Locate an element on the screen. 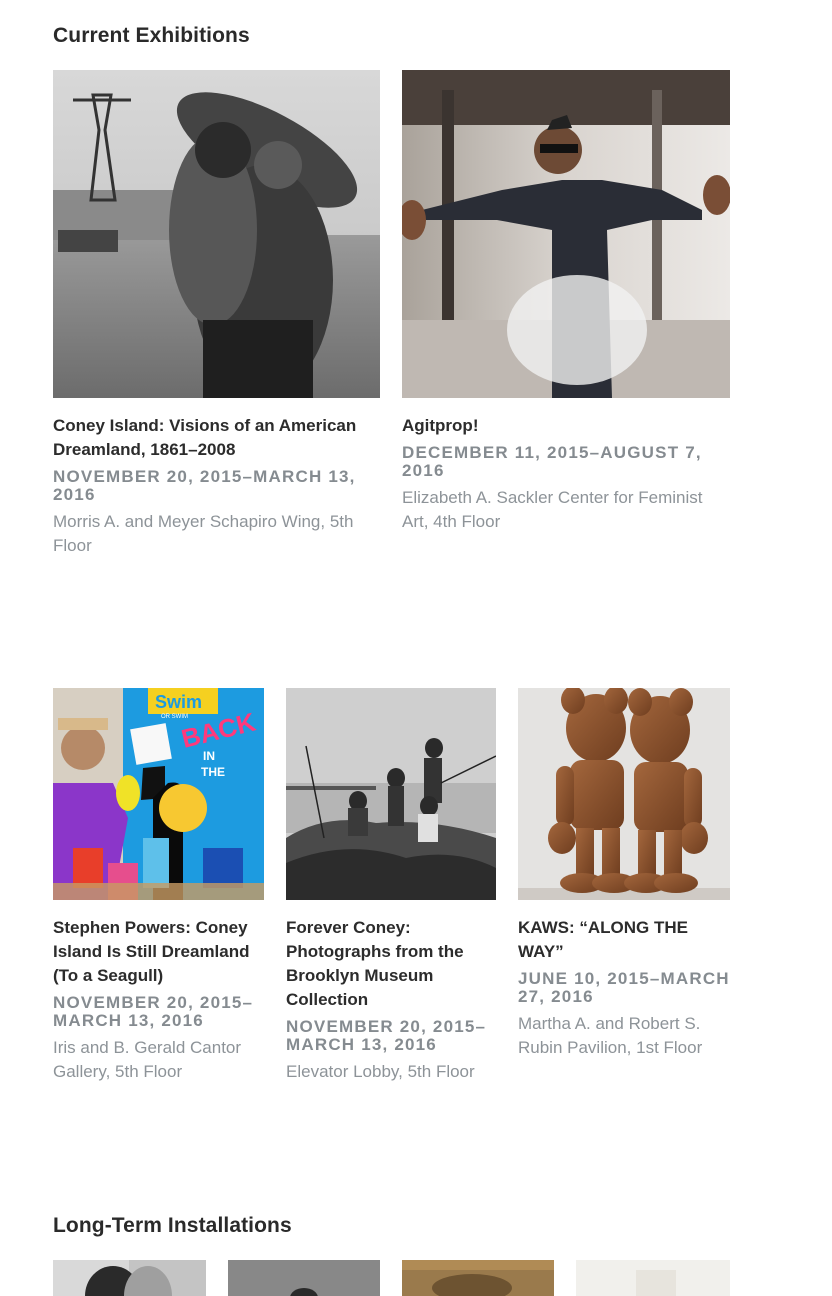 Image resolution: width=832 pixels, height=1296 pixels. agitprop-performer-photo is located at coordinates (566, 234).